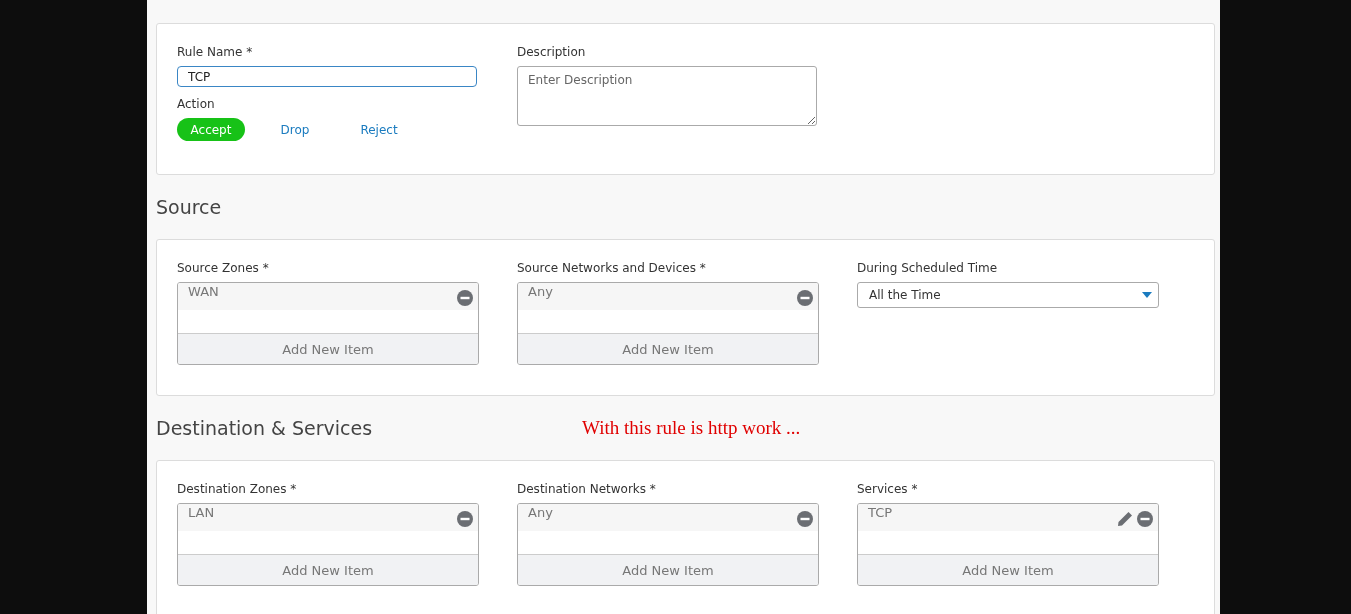  Describe the element at coordinates (379, 129) in the screenshot. I see `action-button: Reject` at that location.